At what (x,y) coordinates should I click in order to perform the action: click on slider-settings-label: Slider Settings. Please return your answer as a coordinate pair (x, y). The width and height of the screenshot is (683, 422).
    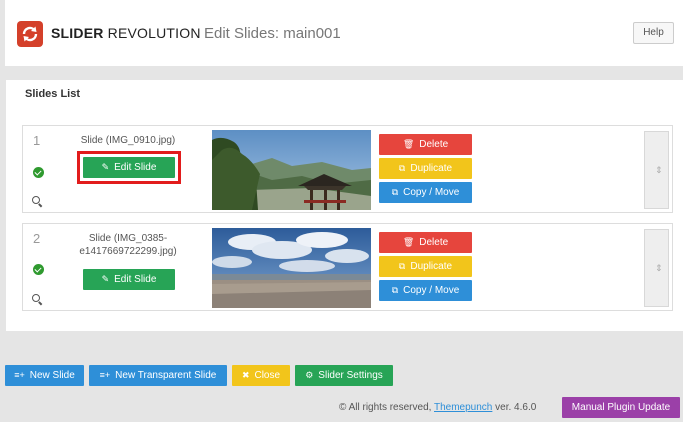
    Looking at the image, I should click on (350, 375).